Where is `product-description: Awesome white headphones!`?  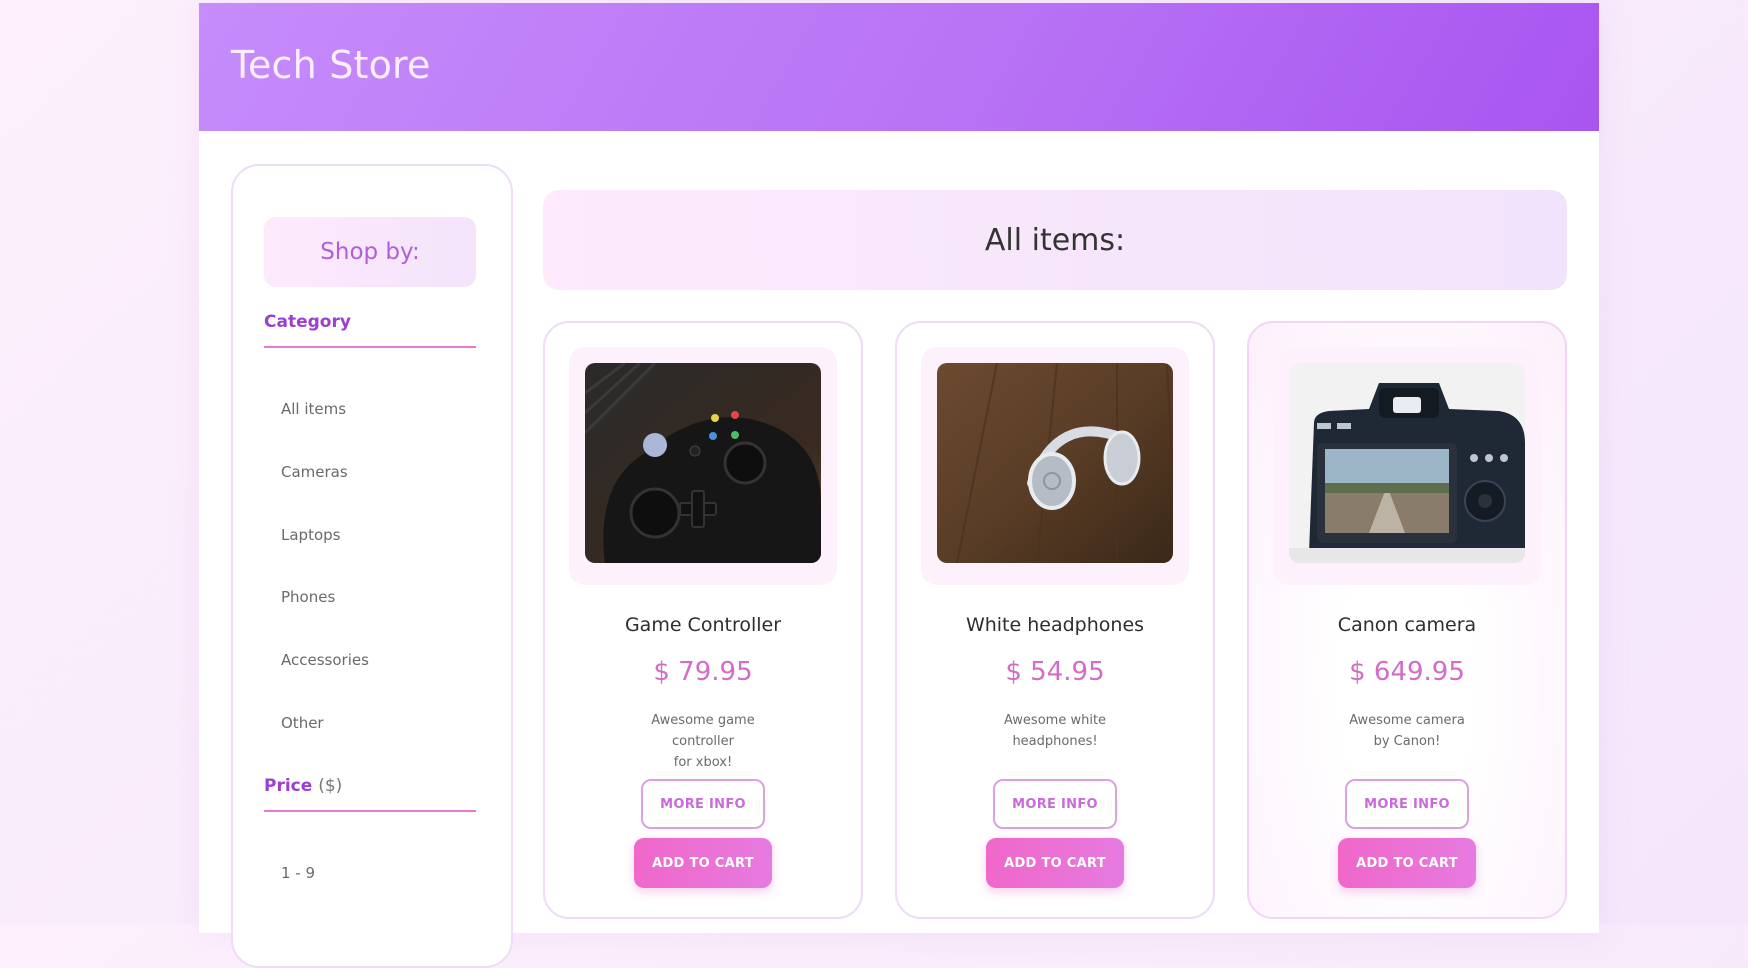
product-description: Awesome white headphones! is located at coordinates (1055, 731).